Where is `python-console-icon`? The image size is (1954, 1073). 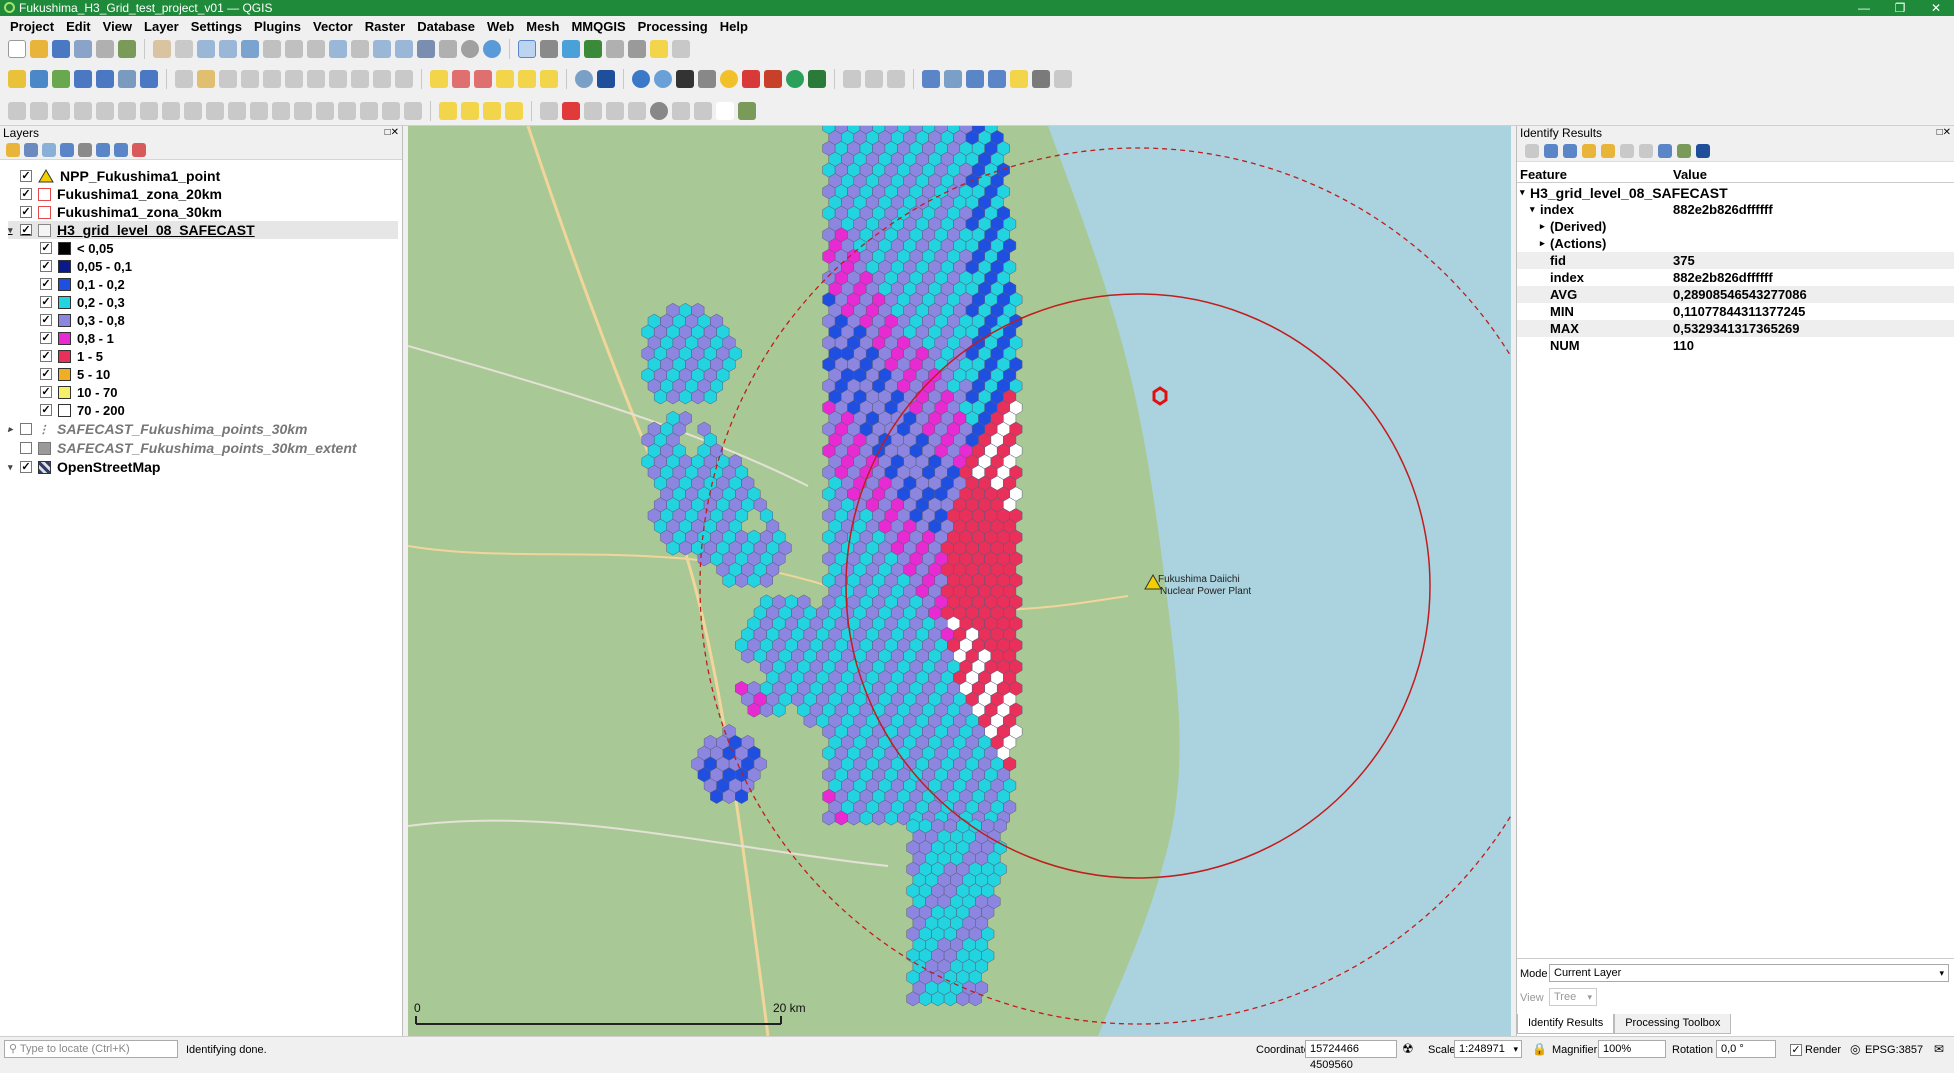
python-console-icon is located at coordinates (641, 79).